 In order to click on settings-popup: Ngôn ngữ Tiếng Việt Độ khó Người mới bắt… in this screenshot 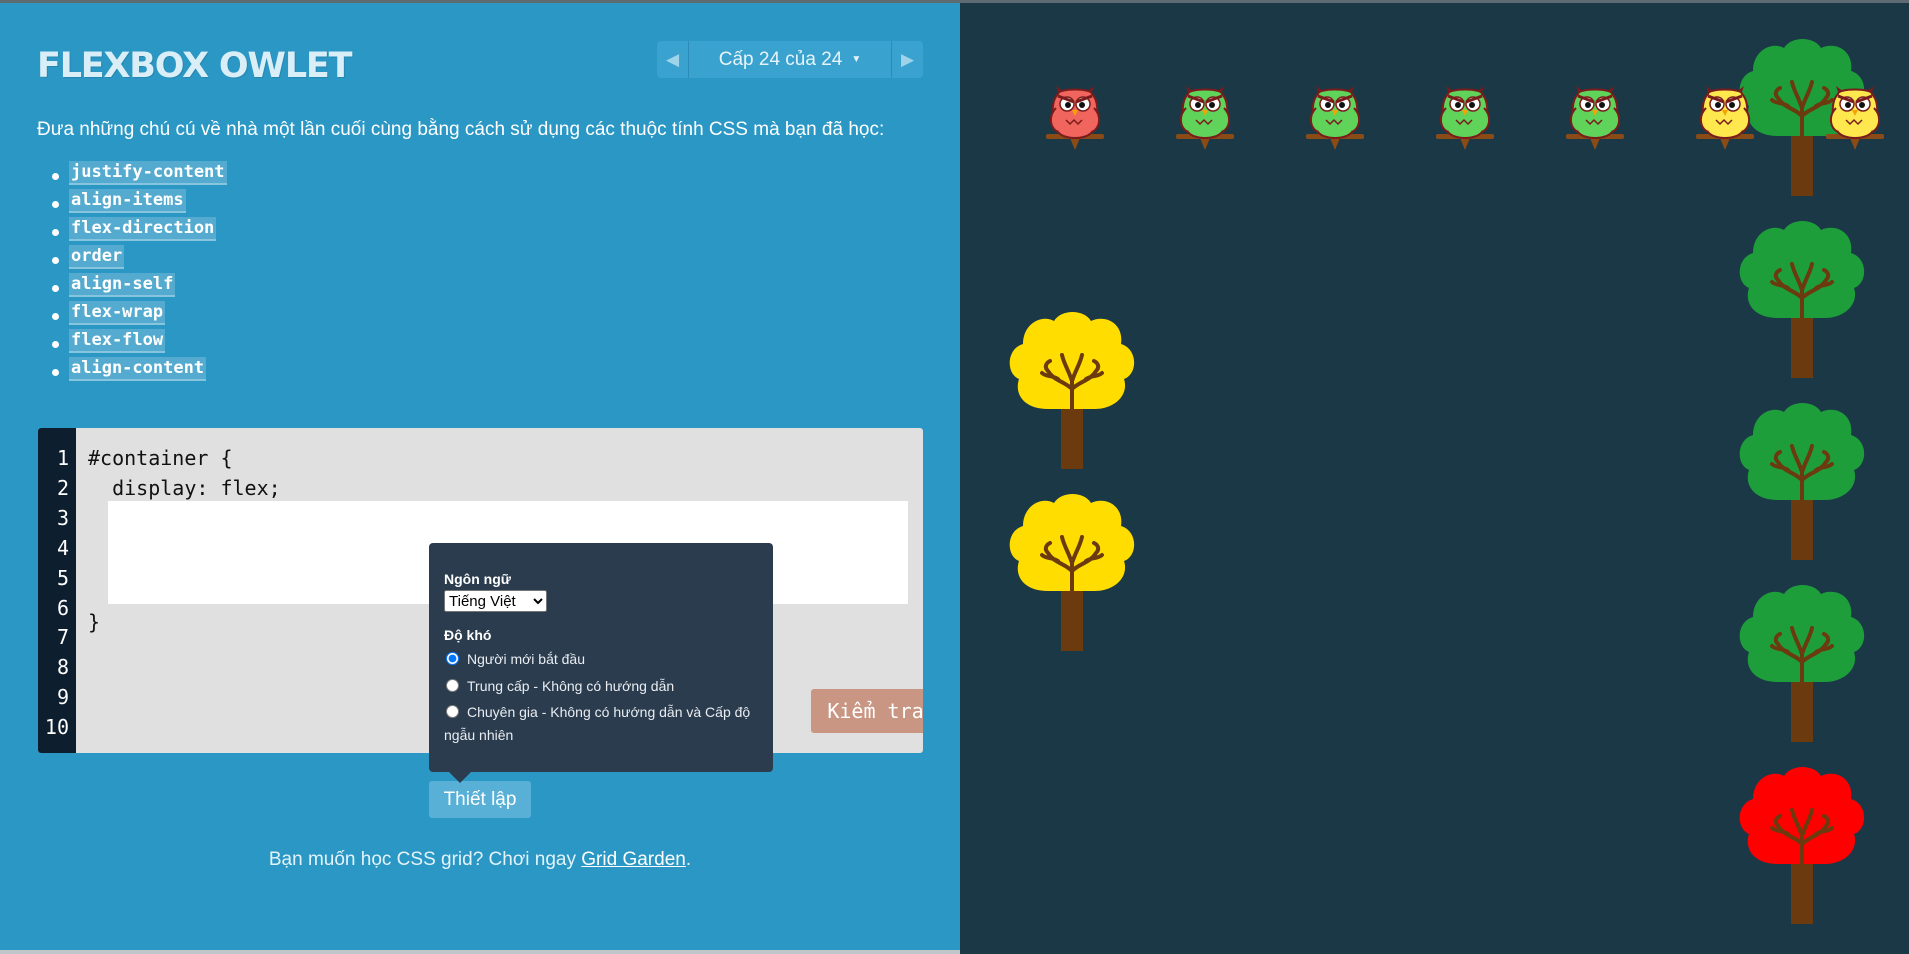, I will do `click(601, 663)`.